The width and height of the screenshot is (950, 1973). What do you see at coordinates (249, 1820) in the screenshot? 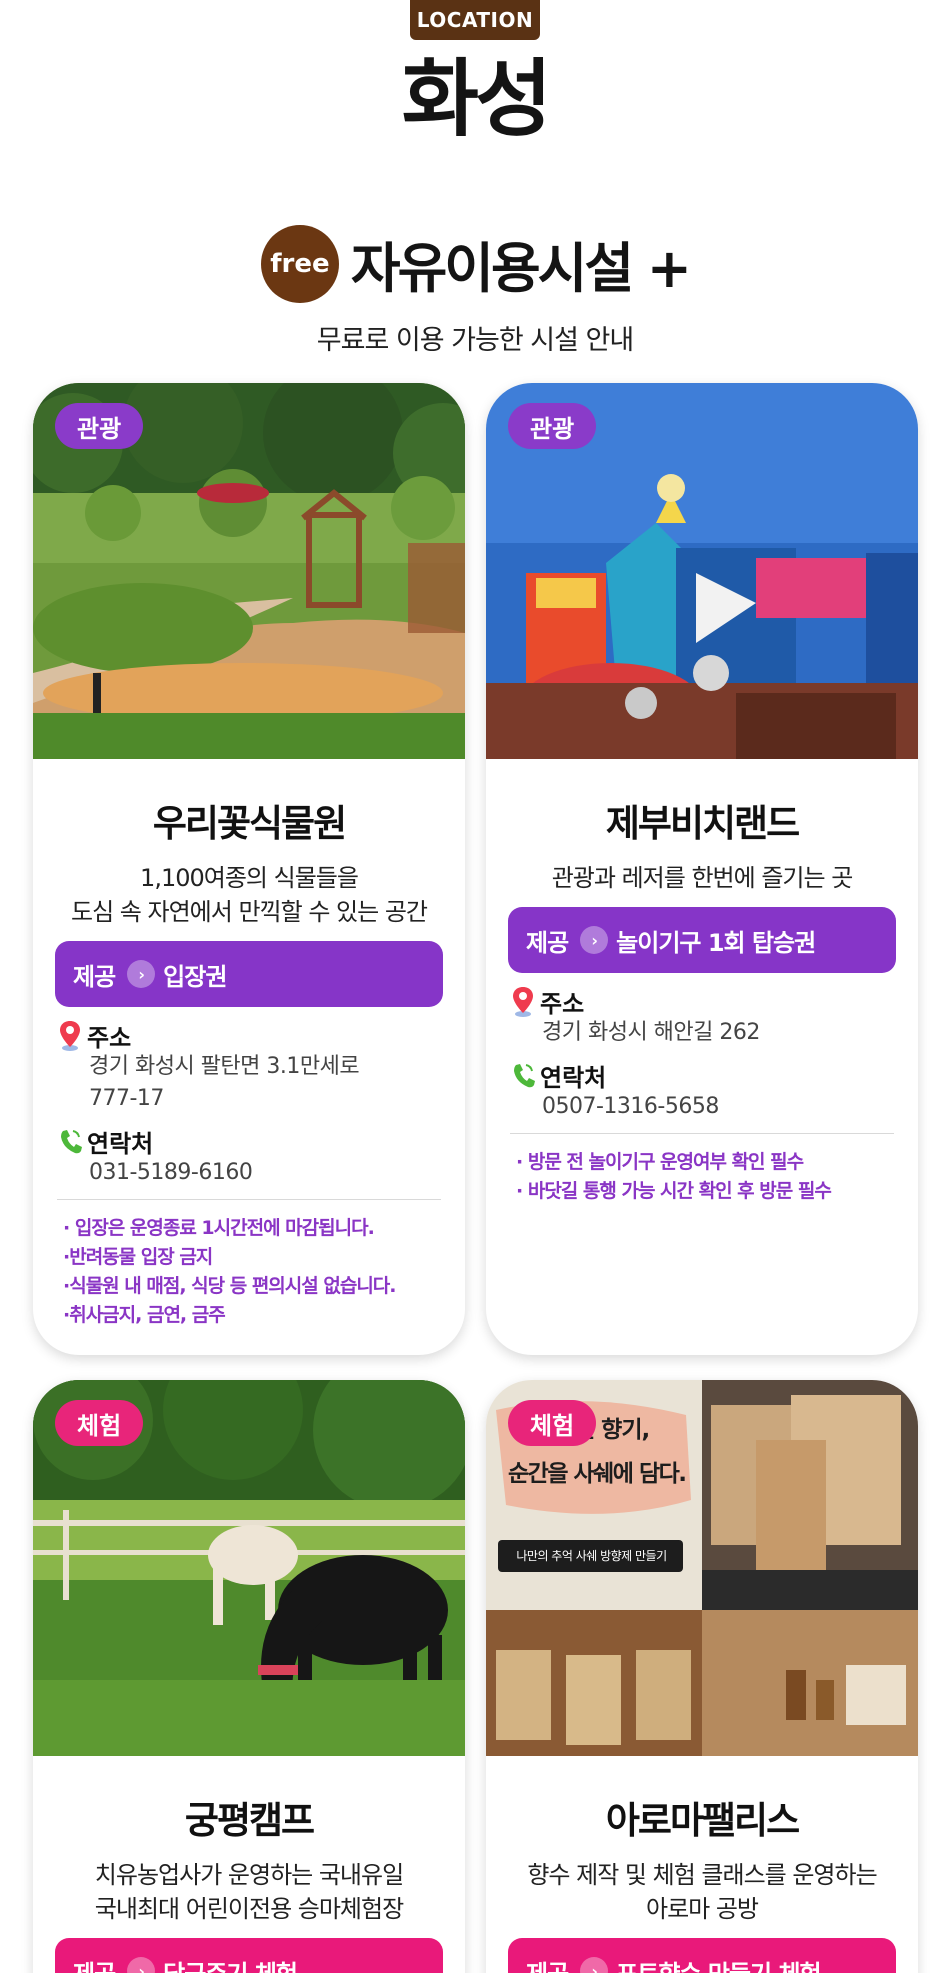
I see `facility-name: 궁평캠프` at bounding box center [249, 1820].